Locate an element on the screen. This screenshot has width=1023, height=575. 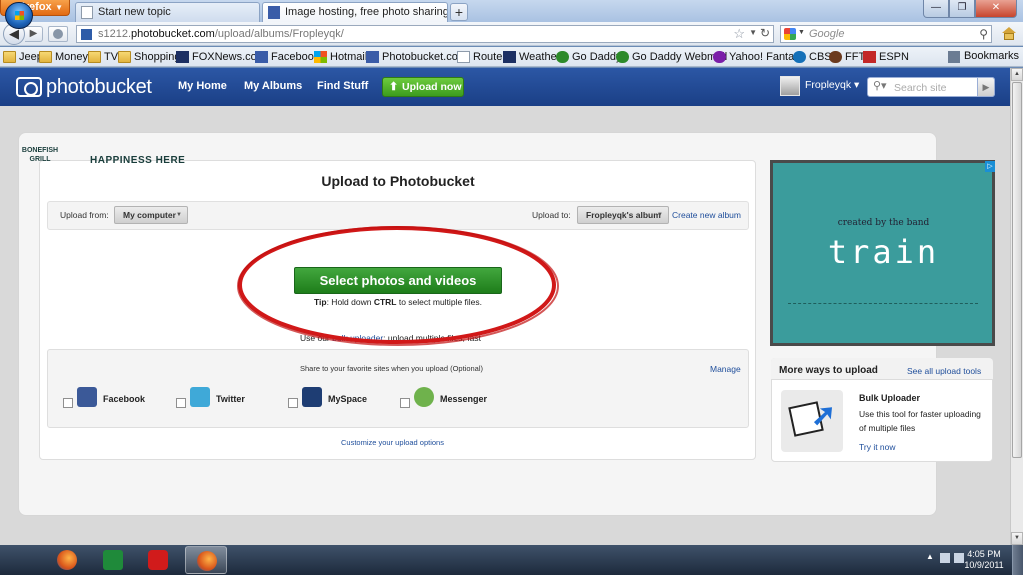
nav-find-stuff: Find Stuff is located at coordinates (342, 86).